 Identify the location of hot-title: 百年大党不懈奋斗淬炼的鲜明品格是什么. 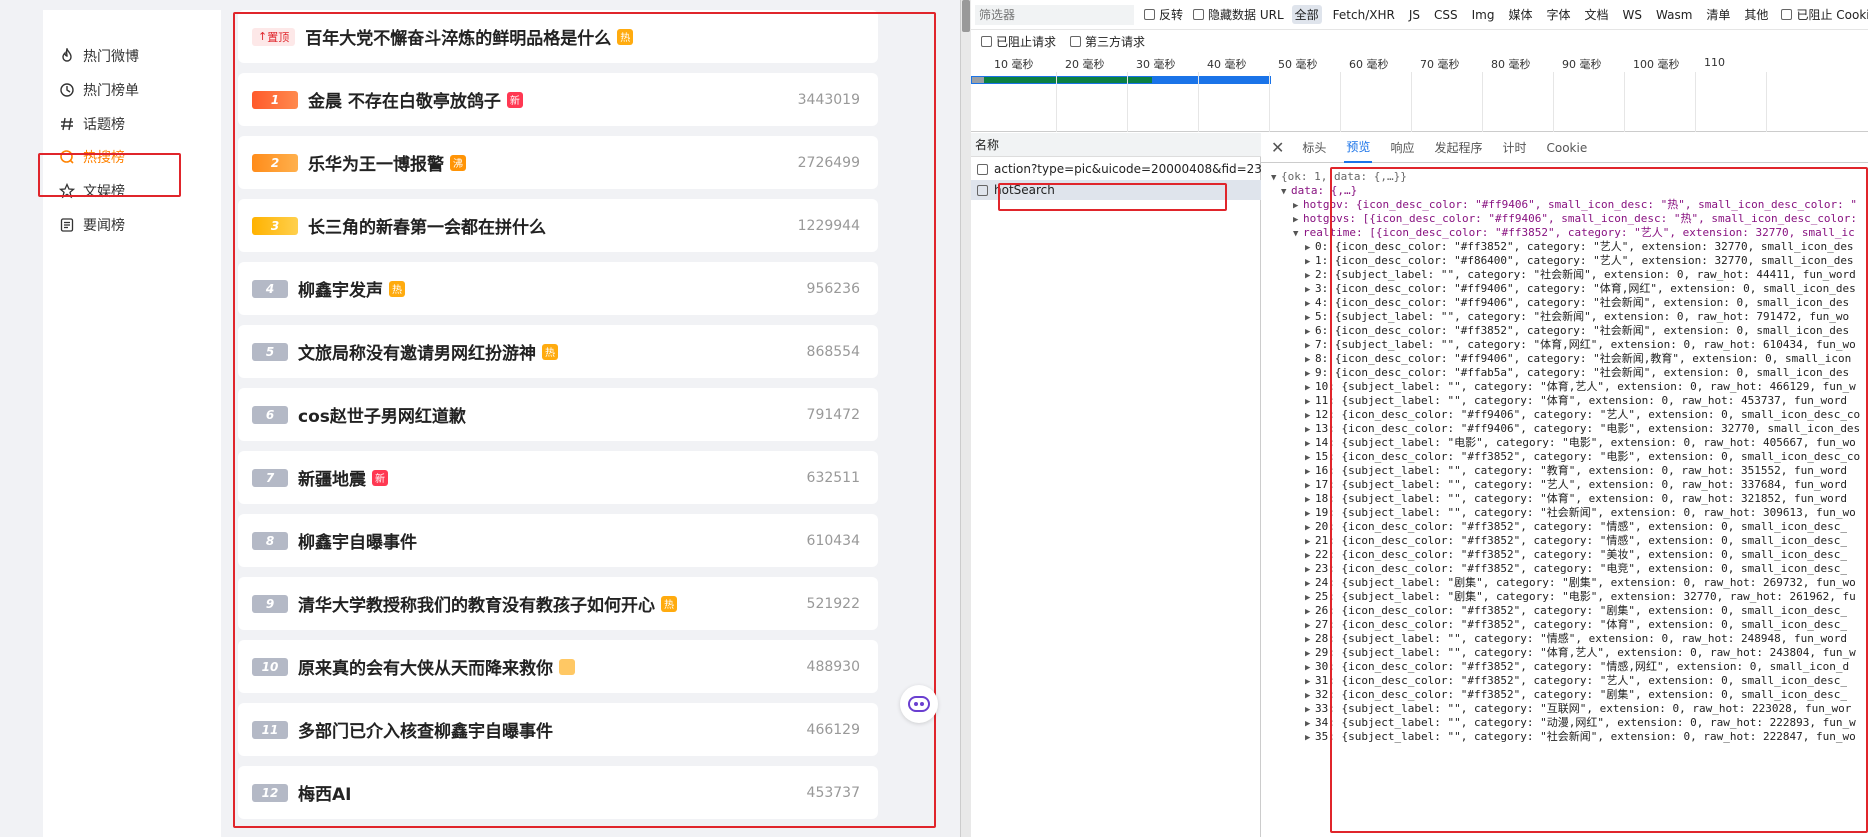
(458, 36).